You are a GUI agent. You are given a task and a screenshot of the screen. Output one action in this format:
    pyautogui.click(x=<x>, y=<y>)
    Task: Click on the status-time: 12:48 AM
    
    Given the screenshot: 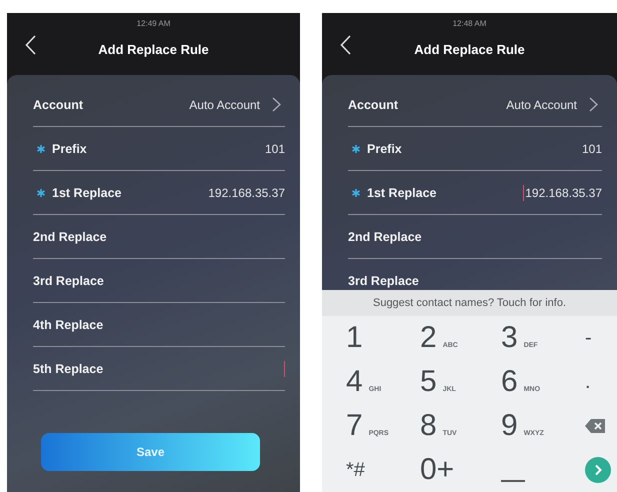 What is the action you would take?
    pyautogui.click(x=469, y=23)
    